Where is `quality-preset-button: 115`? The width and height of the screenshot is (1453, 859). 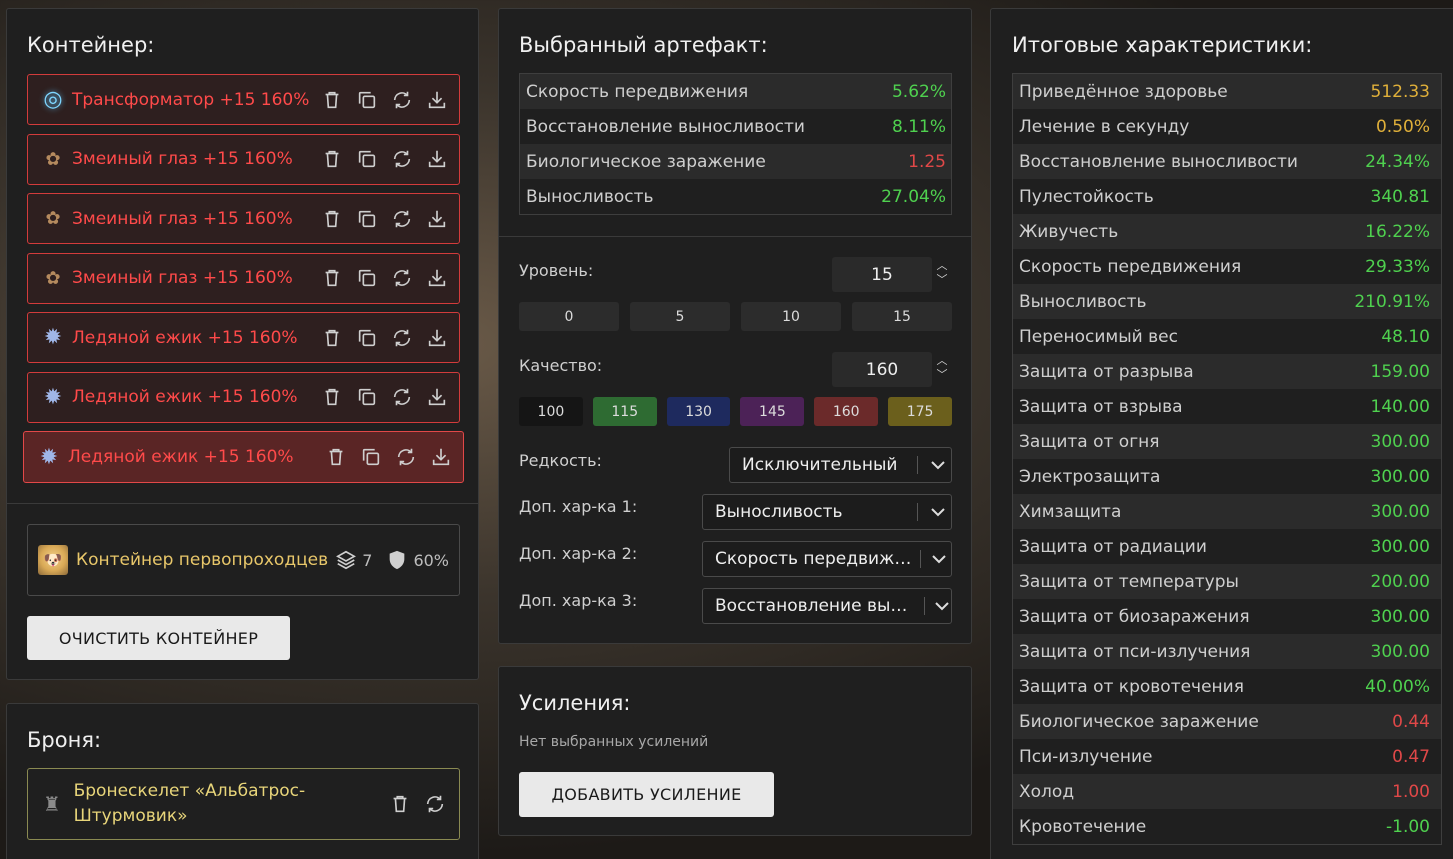 quality-preset-button: 115 is located at coordinates (624, 411).